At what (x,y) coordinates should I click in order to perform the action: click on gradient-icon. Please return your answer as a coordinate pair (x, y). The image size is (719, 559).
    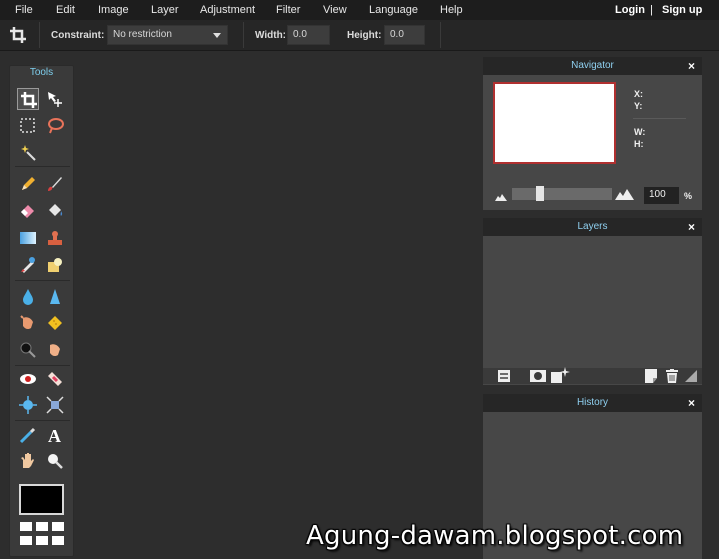
    Looking at the image, I should click on (28, 238).